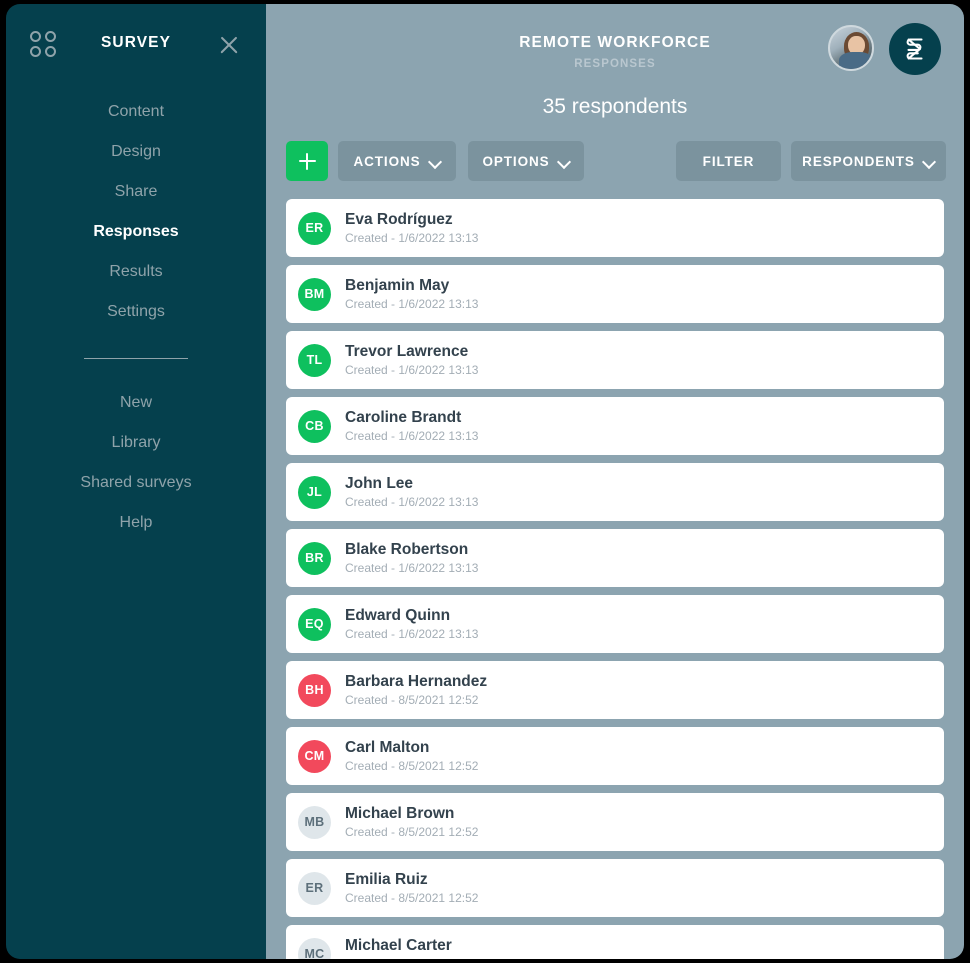 This screenshot has width=970, height=963. I want to click on respondent-name: Blake Robertson, so click(407, 549).